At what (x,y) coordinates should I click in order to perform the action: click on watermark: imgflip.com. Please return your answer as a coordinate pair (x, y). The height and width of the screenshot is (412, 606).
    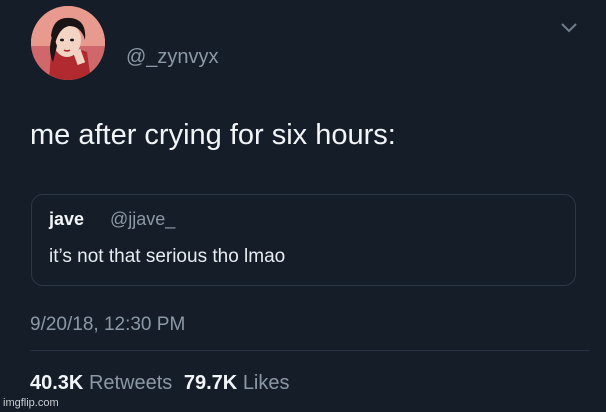
    Looking at the image, I should click on (31, 403).